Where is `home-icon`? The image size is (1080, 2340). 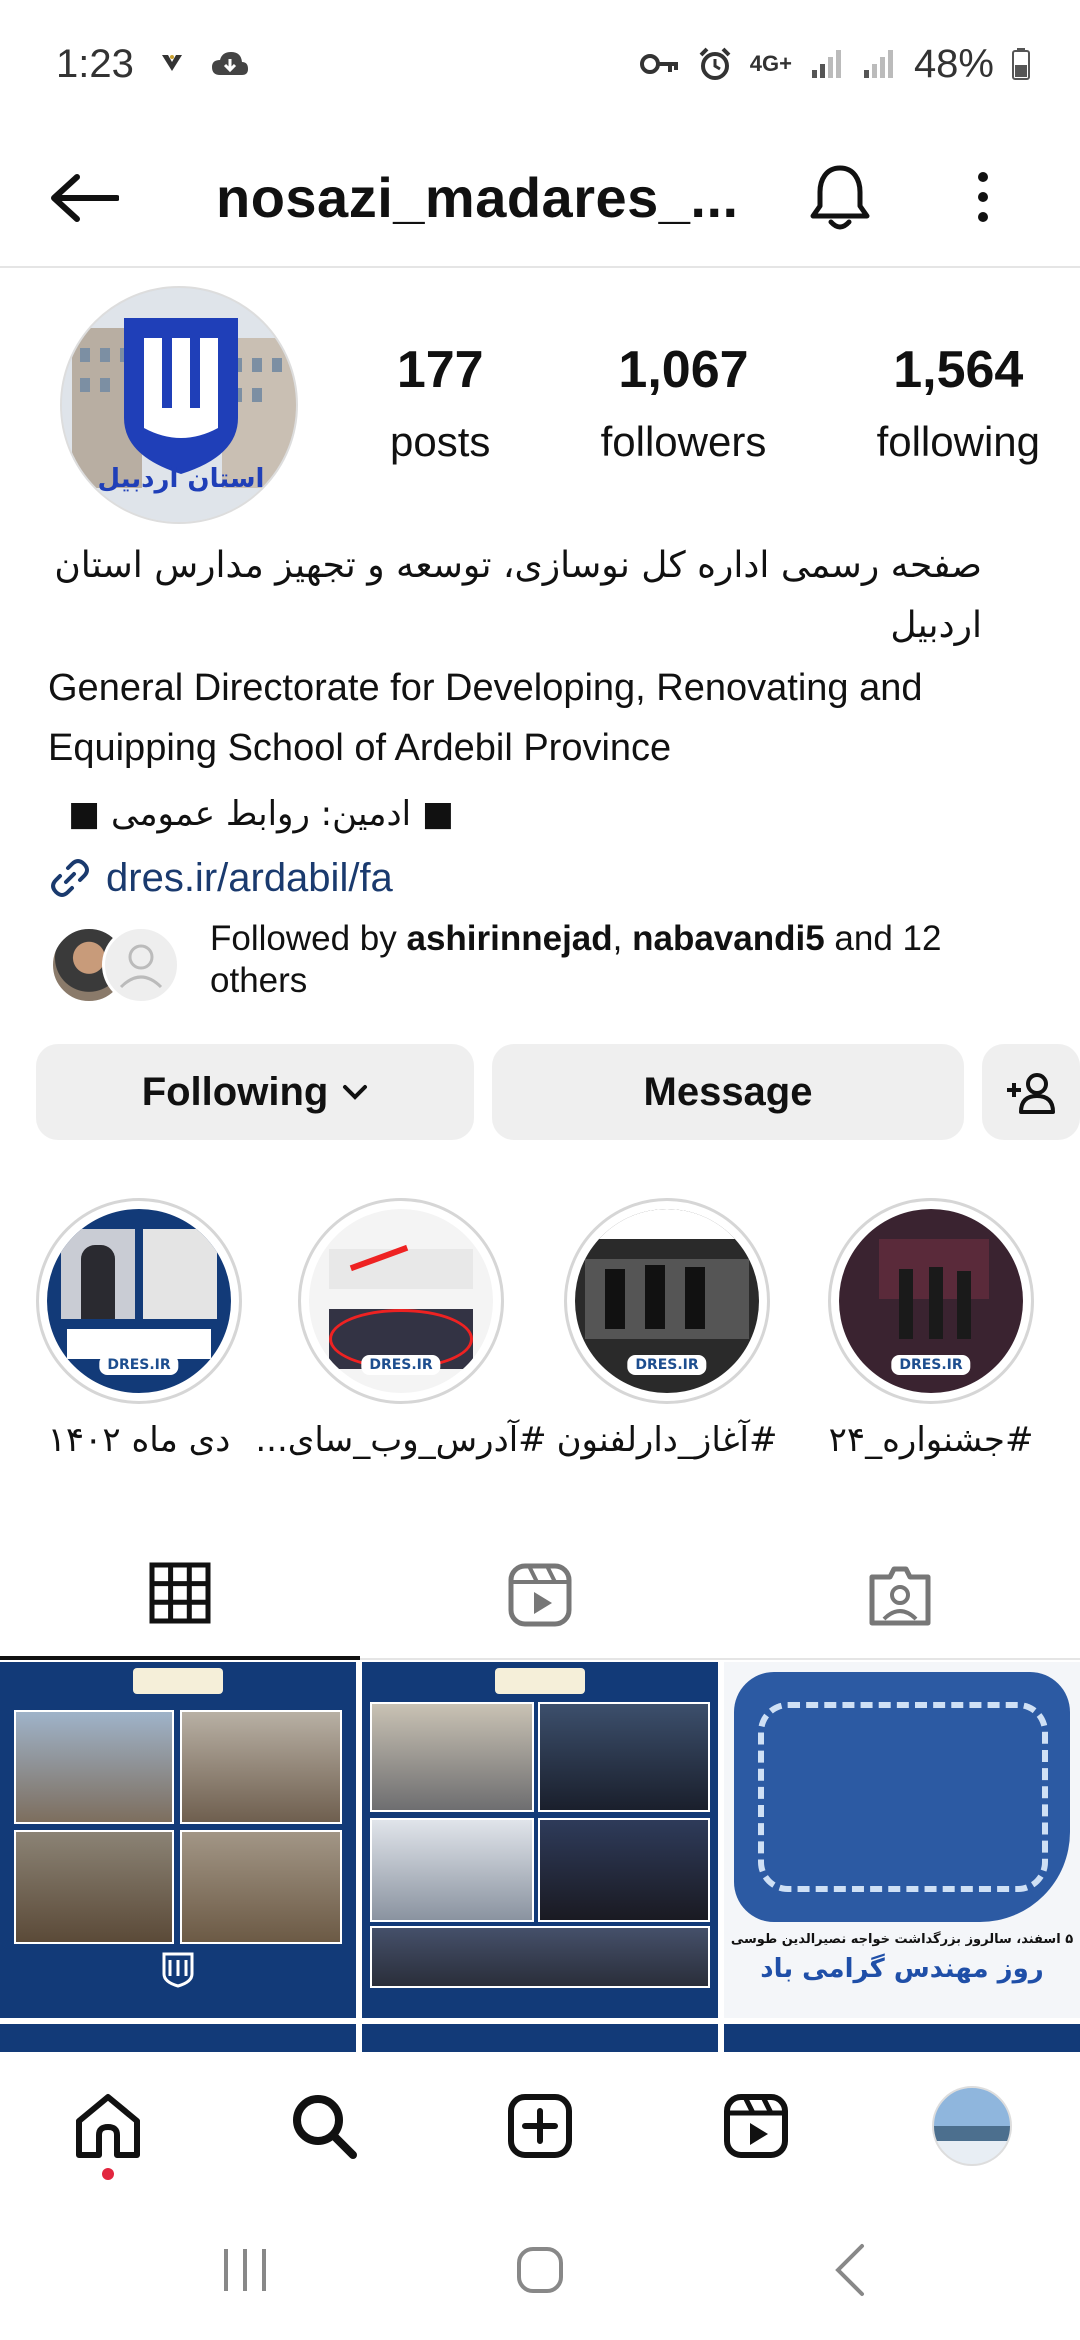 home-icon is located at coordinates (108, 2126).